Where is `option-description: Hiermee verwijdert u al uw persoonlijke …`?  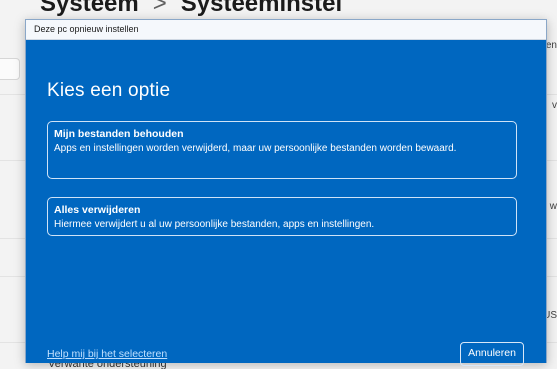 option-description: Hiermee verwijdert u al uw persoonlijke … is located at coordinates (214, 224).